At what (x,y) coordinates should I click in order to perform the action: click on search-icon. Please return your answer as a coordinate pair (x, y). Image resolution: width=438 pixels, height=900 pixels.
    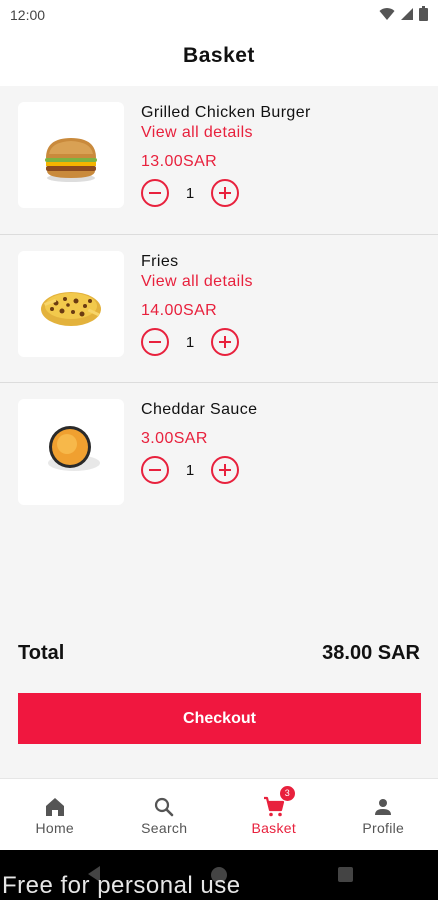
    Looking at the image, I should click on (164, 807).